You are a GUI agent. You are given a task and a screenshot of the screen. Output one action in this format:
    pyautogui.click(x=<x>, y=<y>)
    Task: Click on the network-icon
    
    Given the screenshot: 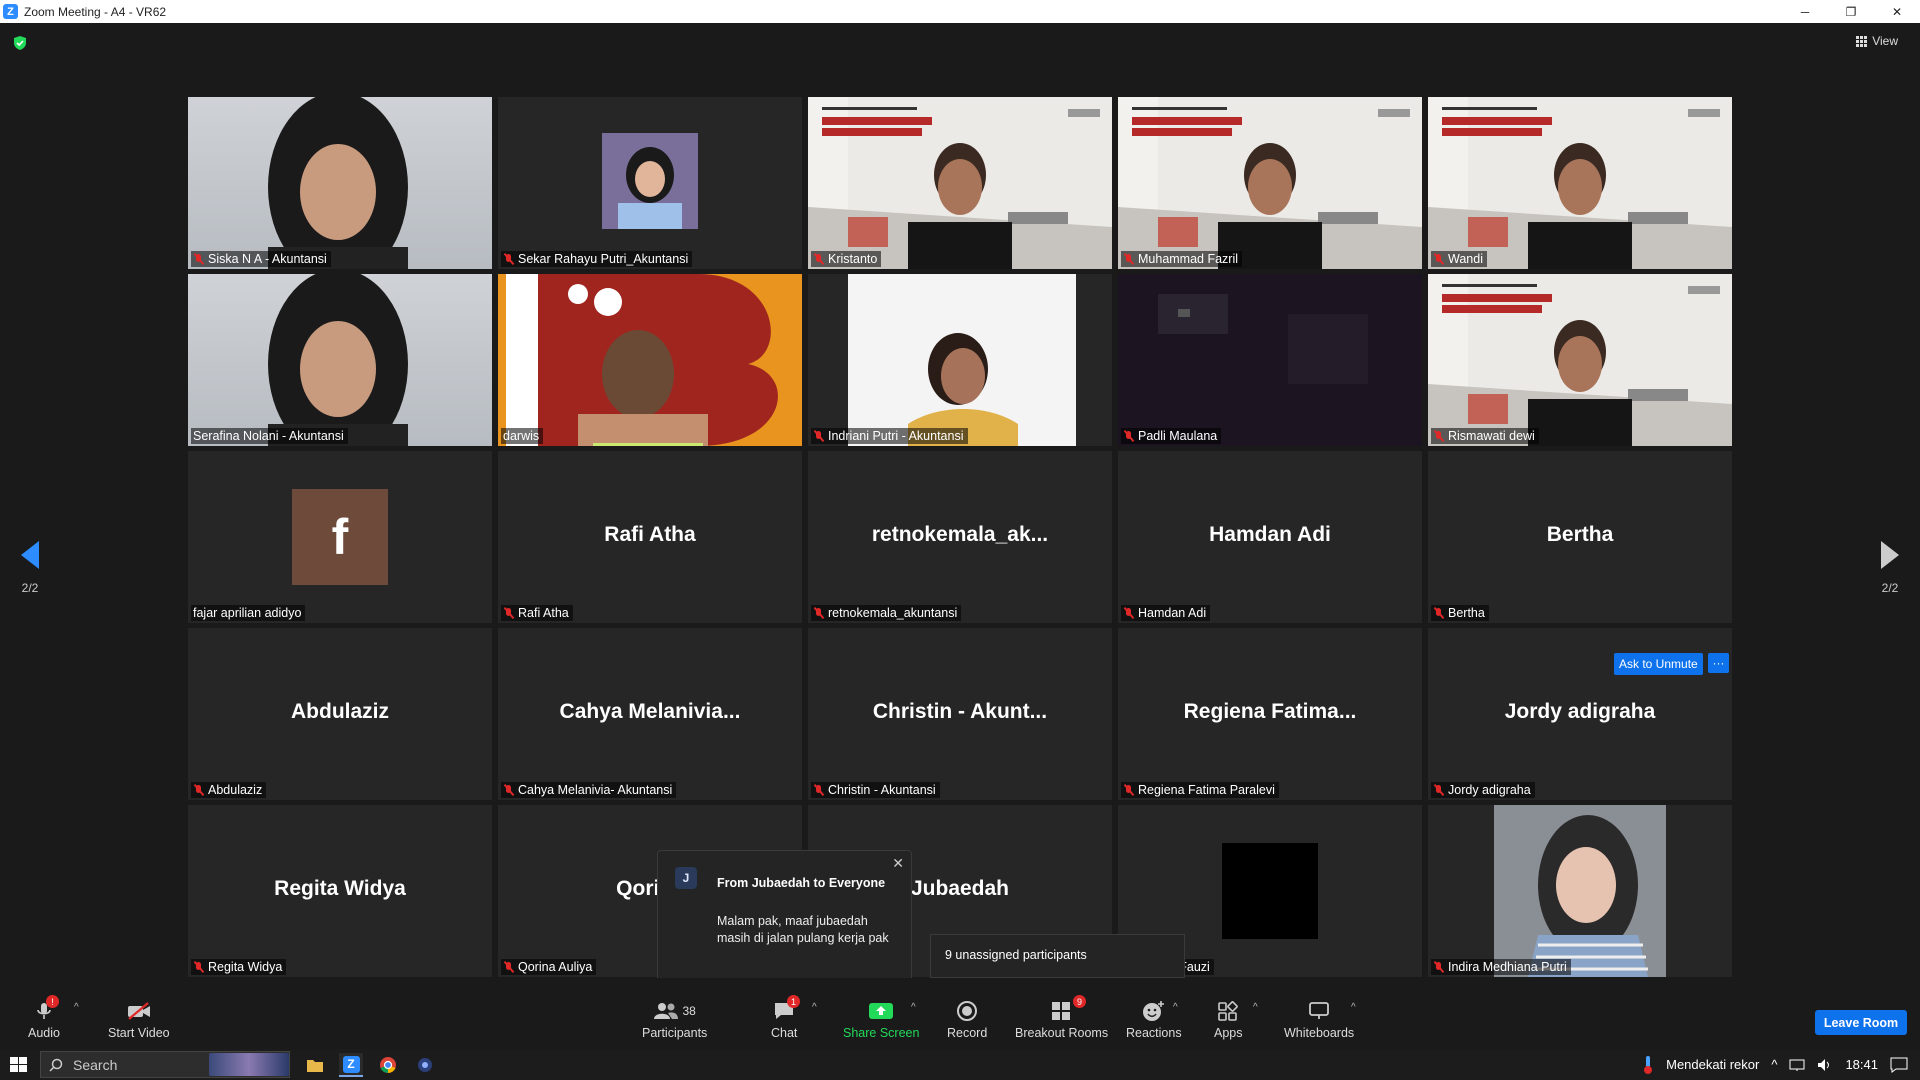 What is the action you would take?
    pyautogui.click(x=1797, y=1065)
    